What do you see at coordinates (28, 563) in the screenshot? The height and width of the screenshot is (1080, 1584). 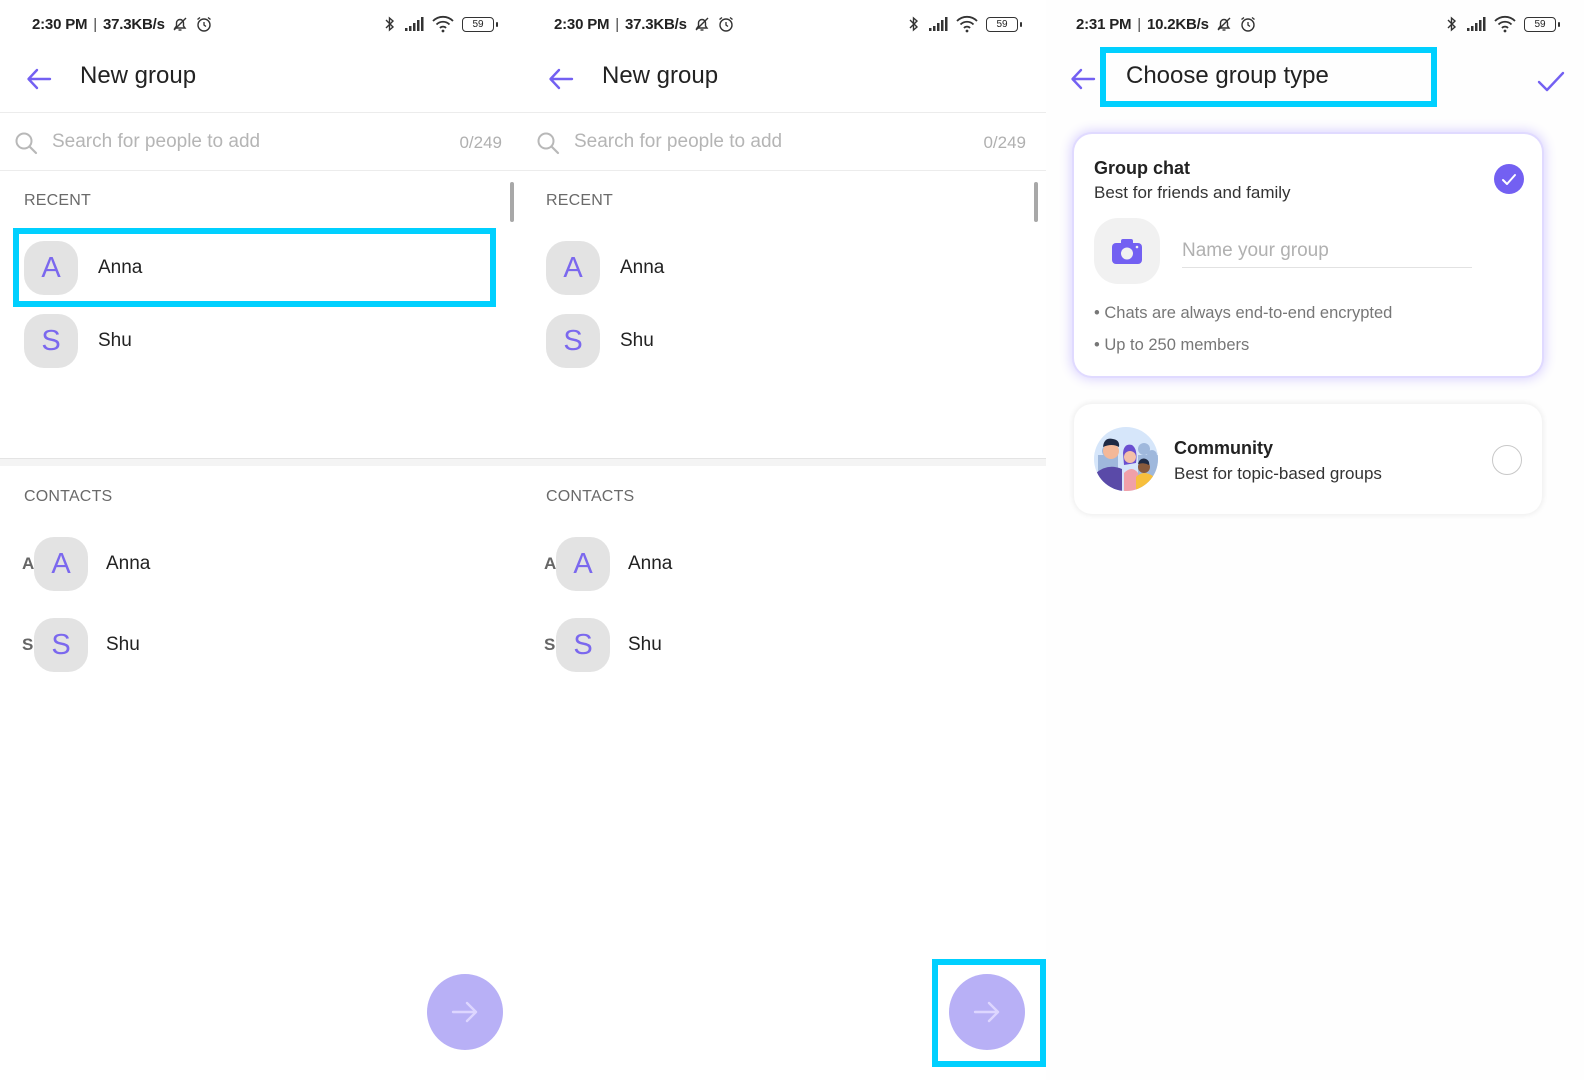 I see `index-letter: A` at bounding box center [28, 563].